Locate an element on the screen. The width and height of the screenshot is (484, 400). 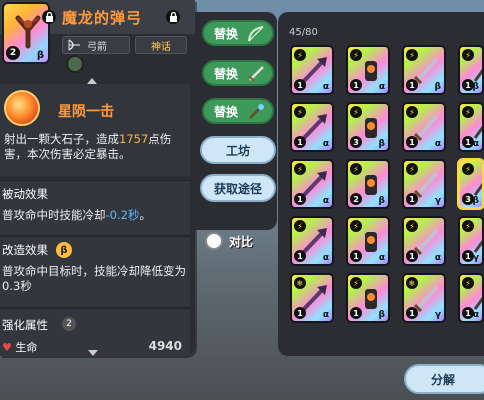
enhance-level-badge: 2 is located at coordinates (69, 324).